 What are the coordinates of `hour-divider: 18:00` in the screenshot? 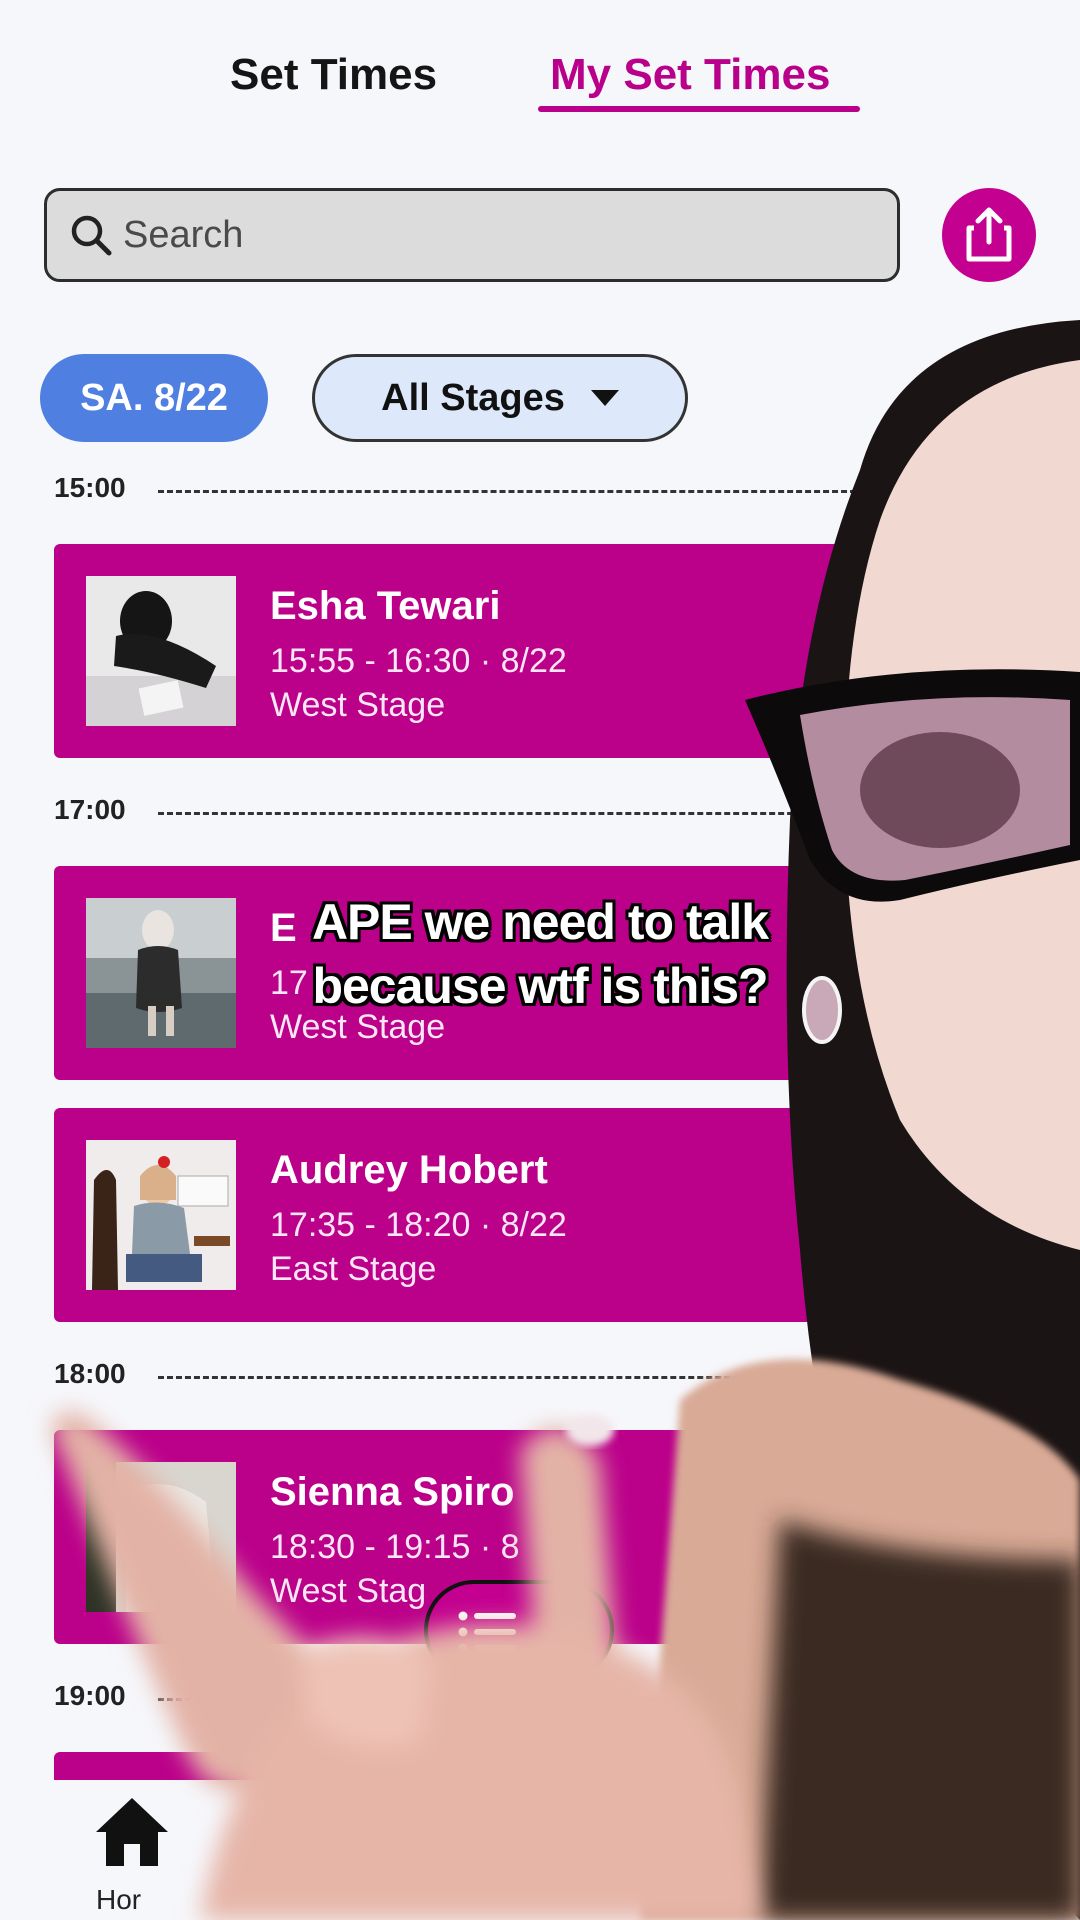 It's located at (464, 1376).